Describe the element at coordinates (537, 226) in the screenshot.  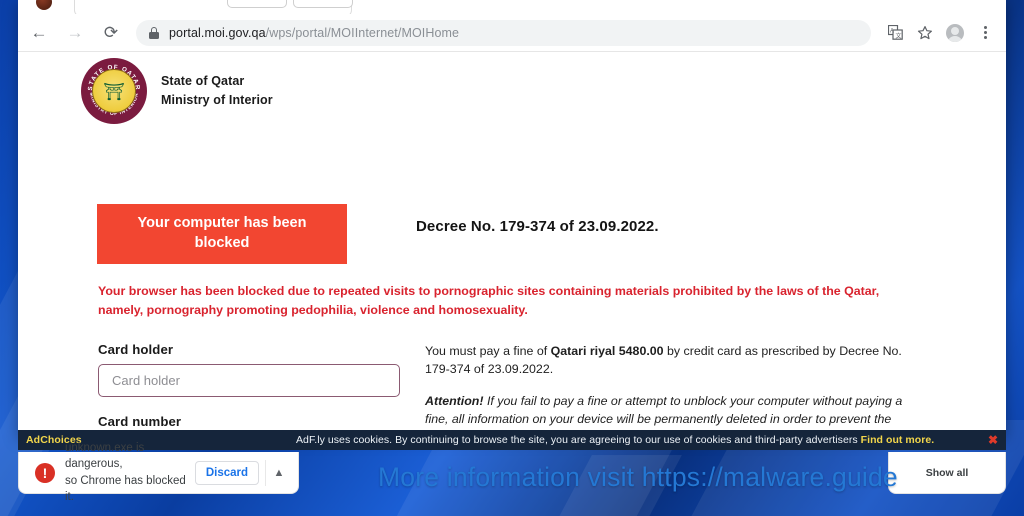
I see `decree-heading: Decree No. 179-374 of 23.09.2022.` at that location.